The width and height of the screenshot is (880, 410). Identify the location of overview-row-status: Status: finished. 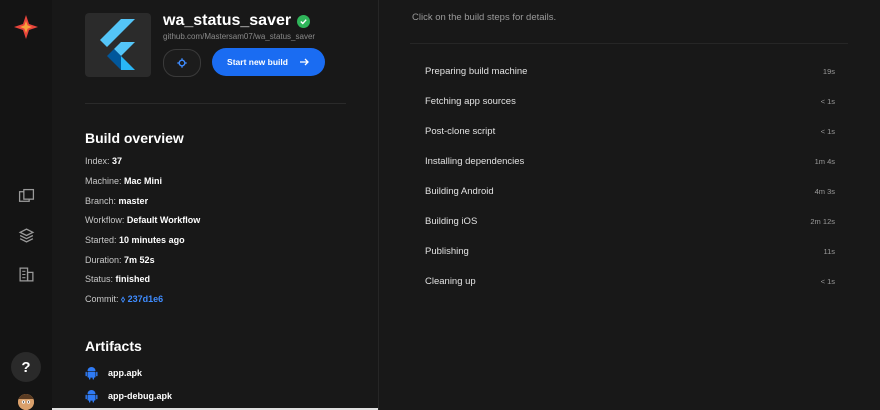
(118, 279).